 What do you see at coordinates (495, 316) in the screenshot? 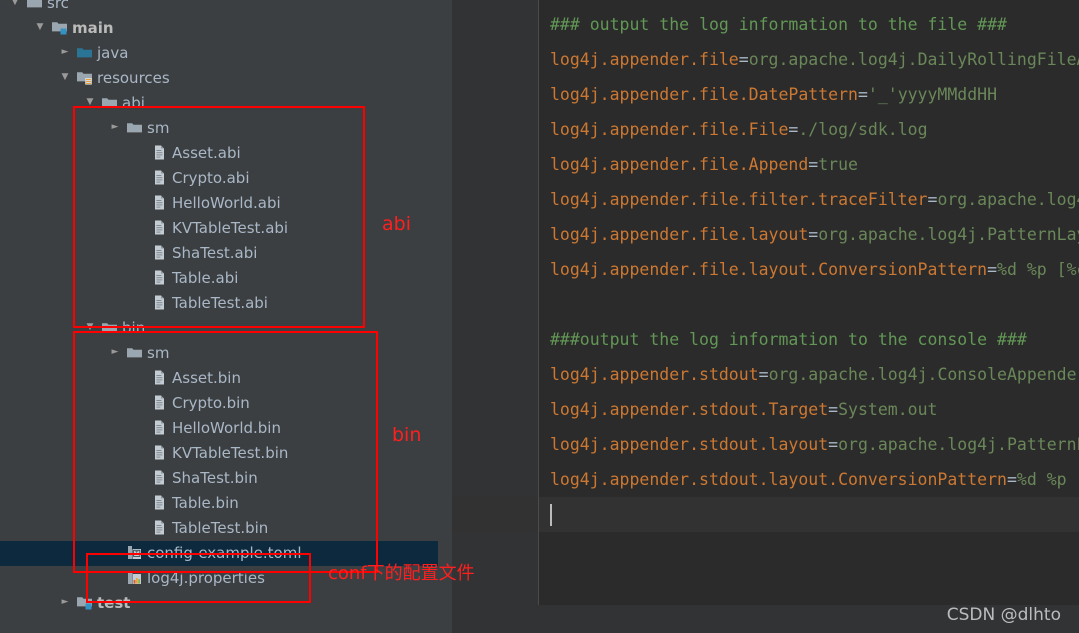
I see `editor-line-numbers: 456789101112131415161718` at bounding box center [495, 316].